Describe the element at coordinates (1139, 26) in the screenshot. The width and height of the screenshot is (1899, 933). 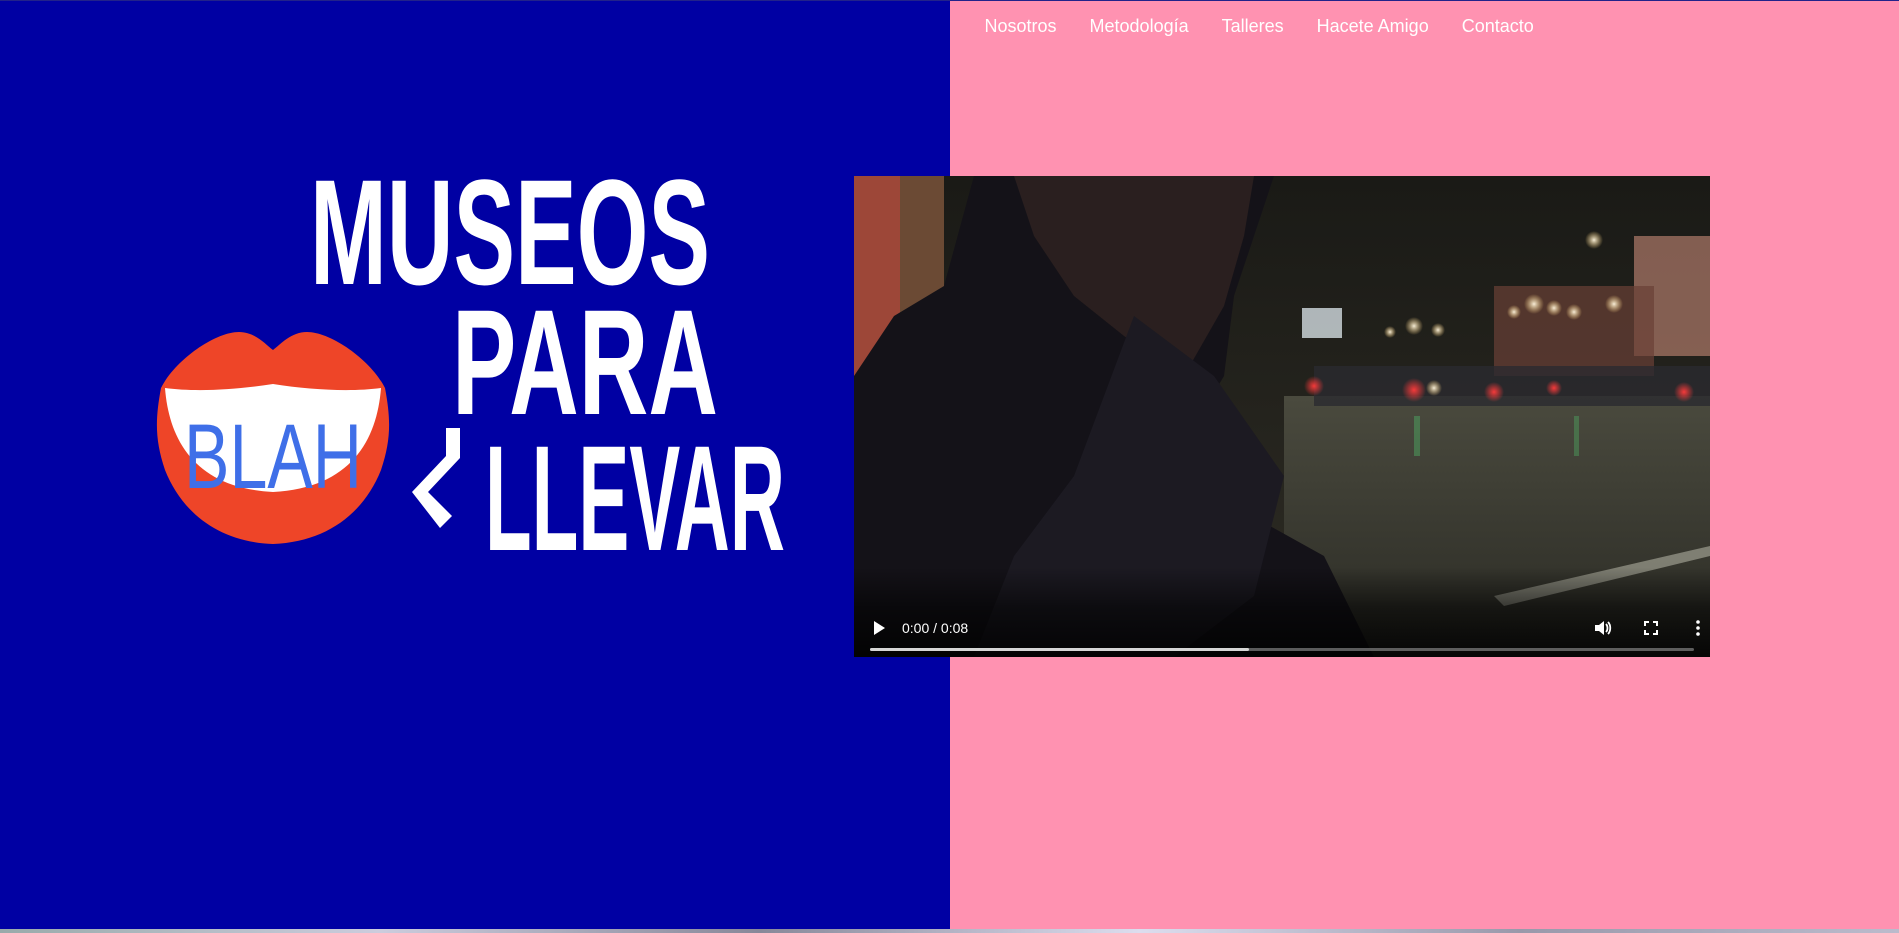
I see `nav-item-metodologia: Metodología` at that location.